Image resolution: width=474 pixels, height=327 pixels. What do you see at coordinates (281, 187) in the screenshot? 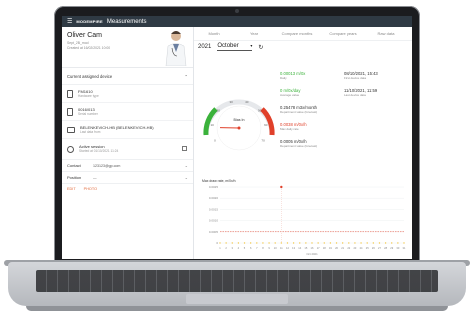
I see `data-point-max` at bounding box center [281, 187].